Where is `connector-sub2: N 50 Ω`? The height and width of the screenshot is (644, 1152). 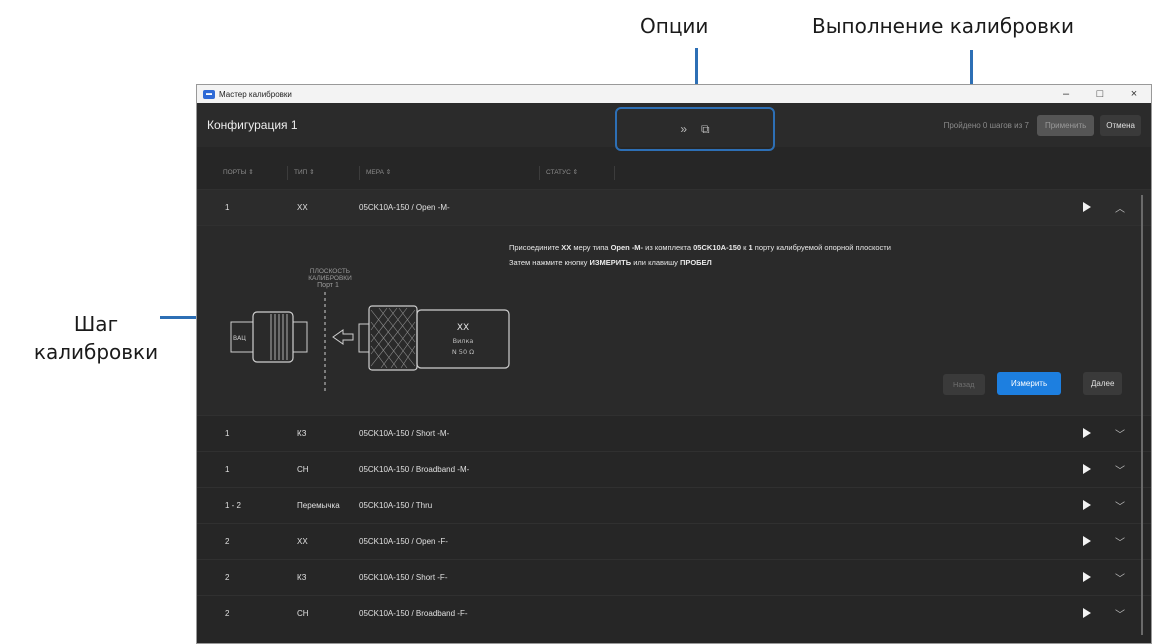 connector-sub2: N 50 Ω is located at coordinates (463, 352).